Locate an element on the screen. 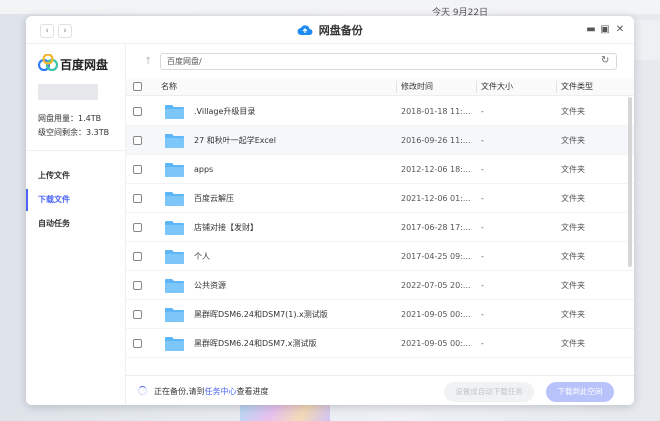 This screenshot has width=660, height=421. minimize-icon: ▬ is located at coordinates (591, 29).